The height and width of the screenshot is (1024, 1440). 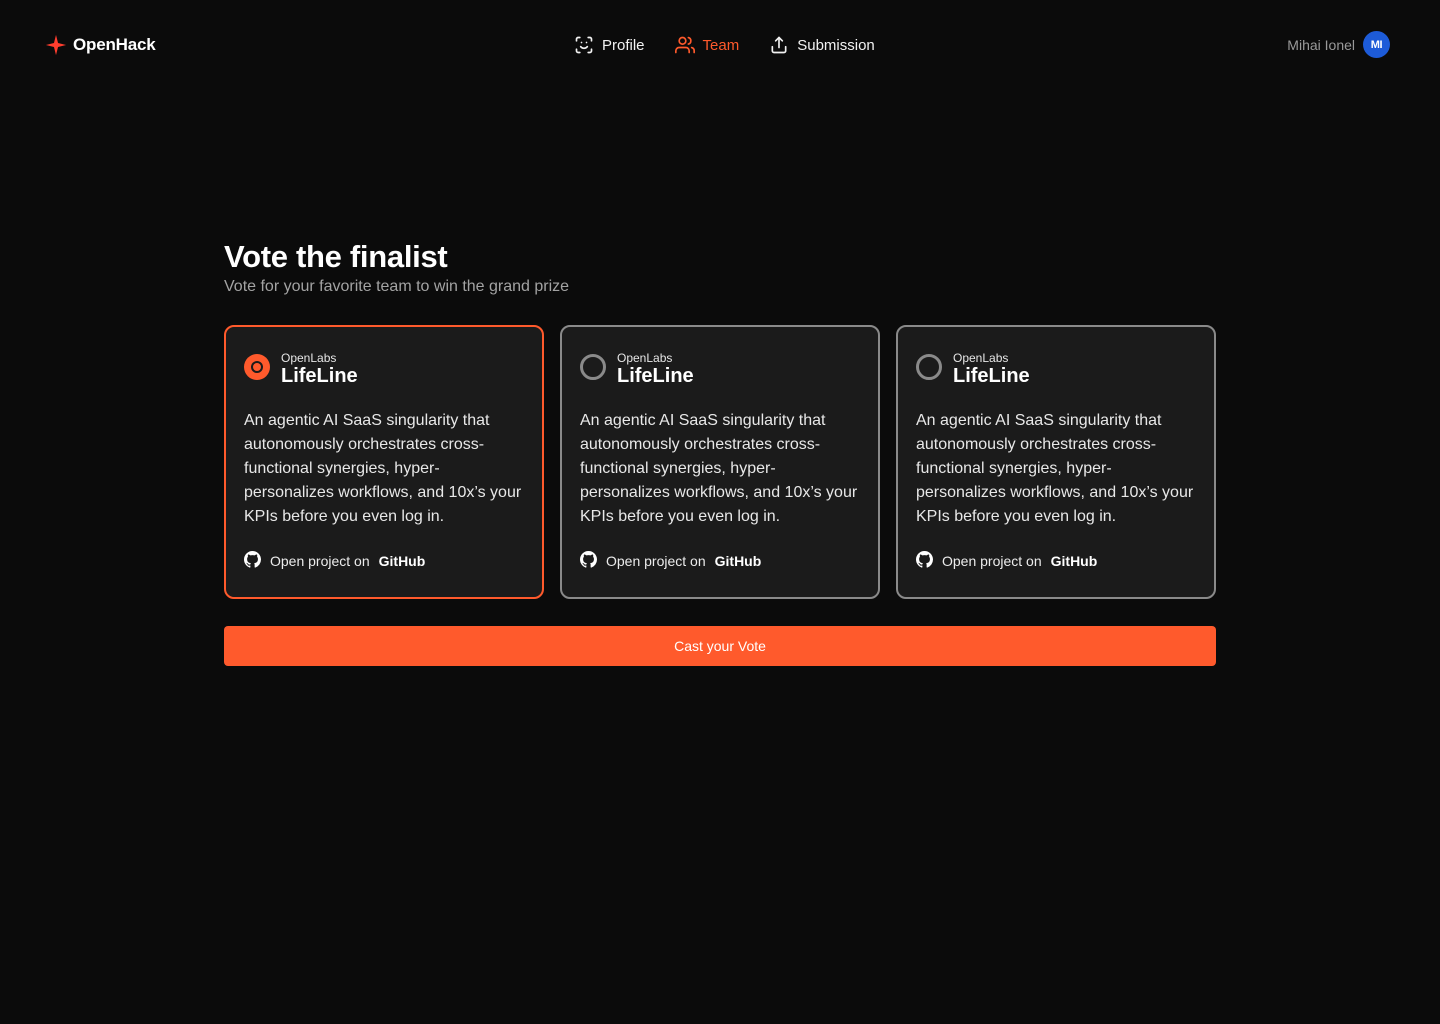 I want to click on nav-item-label: Team, so click(x=721, y=45).